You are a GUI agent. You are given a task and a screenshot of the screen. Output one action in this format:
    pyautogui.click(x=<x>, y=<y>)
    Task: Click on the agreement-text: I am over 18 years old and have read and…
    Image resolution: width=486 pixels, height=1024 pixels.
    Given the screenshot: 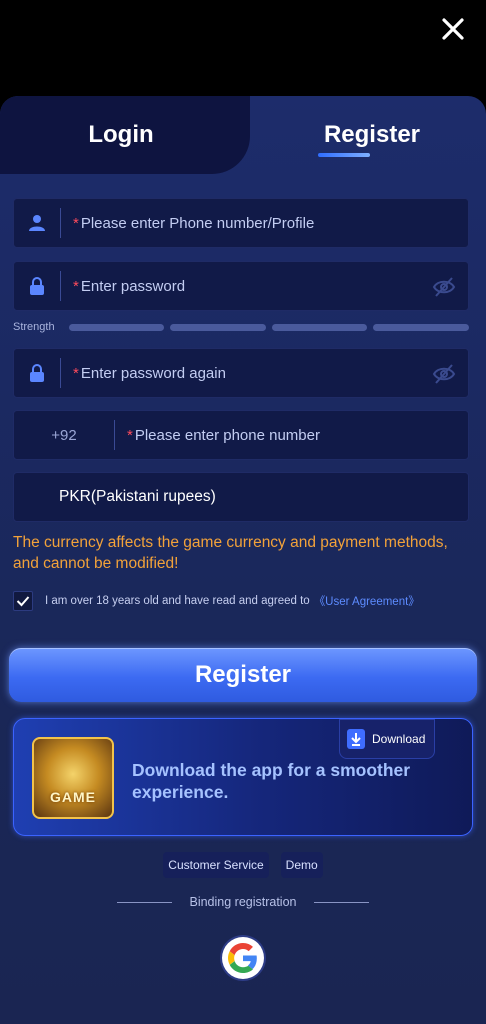 What is the action you would take?
    pyautogui.click(x=177, y=601)
    